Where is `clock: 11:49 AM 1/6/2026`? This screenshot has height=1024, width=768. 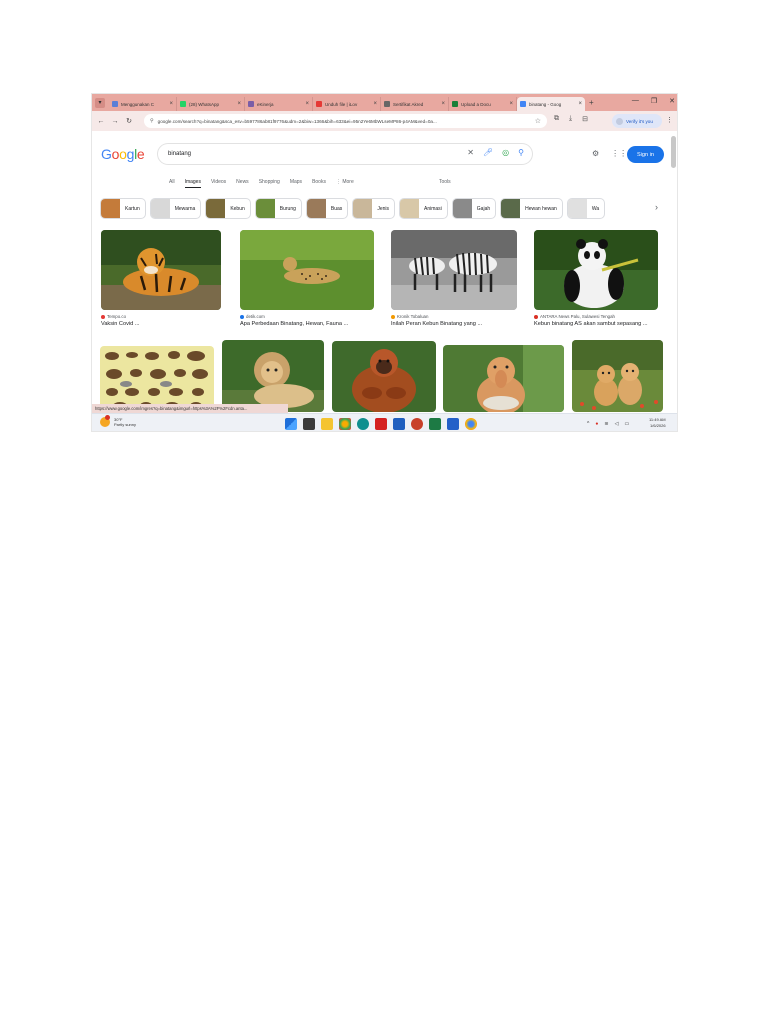
clock: 11:49 AM 1/6/2026 is located at coordinates (657, 423).